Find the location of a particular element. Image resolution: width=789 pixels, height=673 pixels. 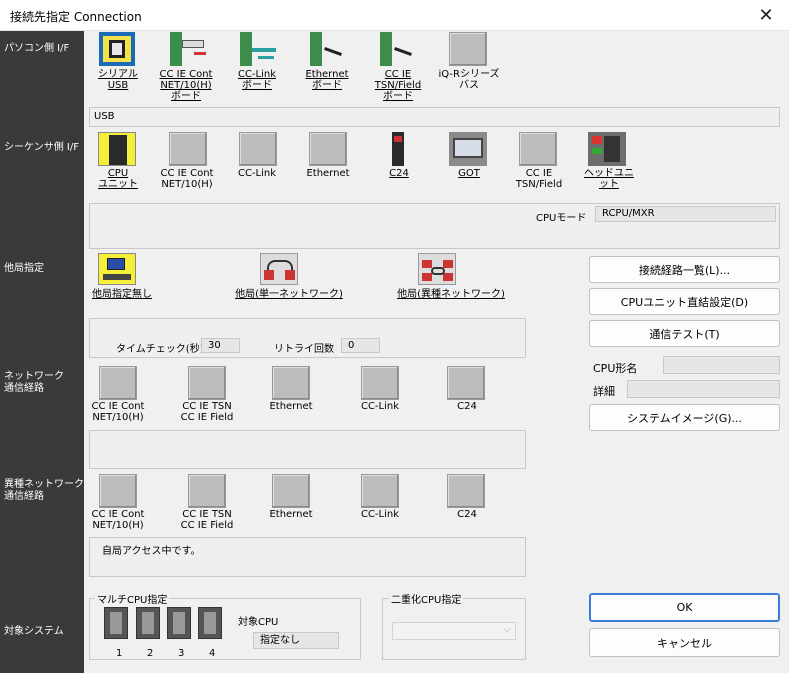

detail-label: 詳細 is located at coordinates (604, 391).